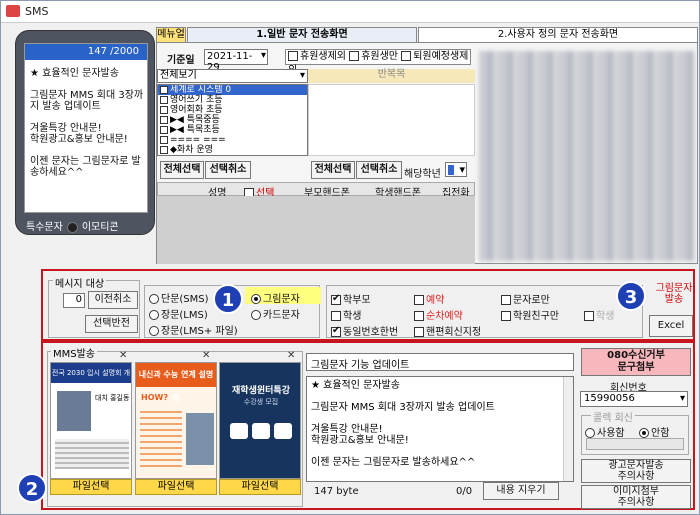  Describe the element at coordinates (232, 150) in the screenshot. I see `class-list-item: ◆화차 운영` at that location.